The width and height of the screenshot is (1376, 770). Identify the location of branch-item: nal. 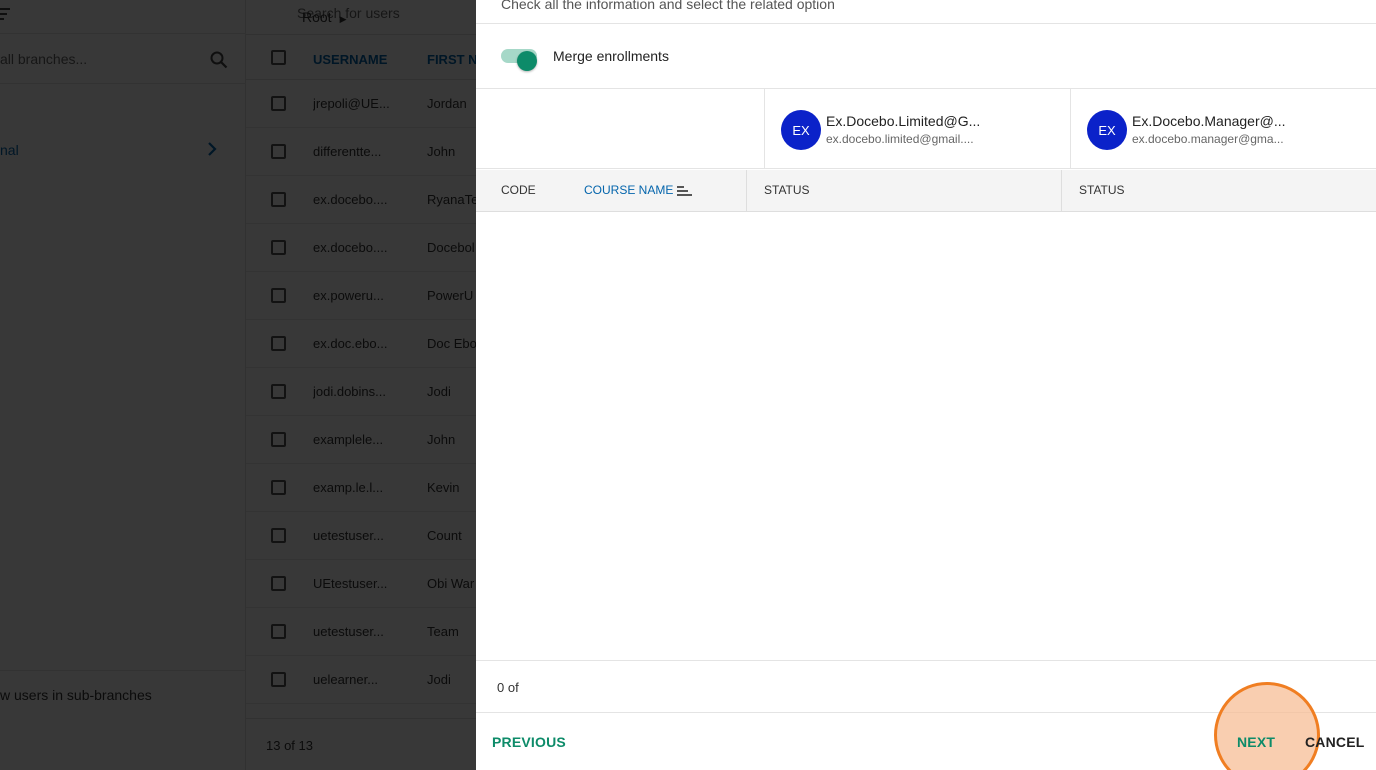
(123, 150).